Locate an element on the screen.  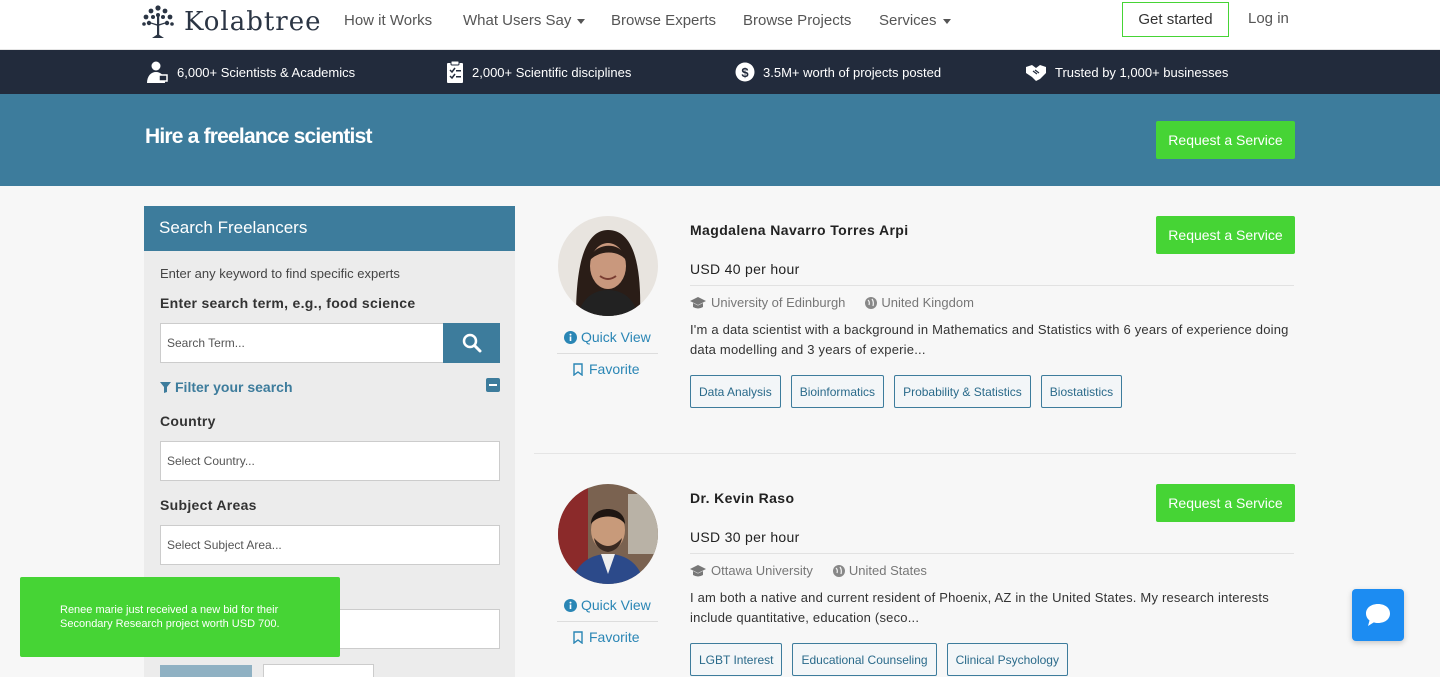
card-divider is located at coordinates (915, 453).